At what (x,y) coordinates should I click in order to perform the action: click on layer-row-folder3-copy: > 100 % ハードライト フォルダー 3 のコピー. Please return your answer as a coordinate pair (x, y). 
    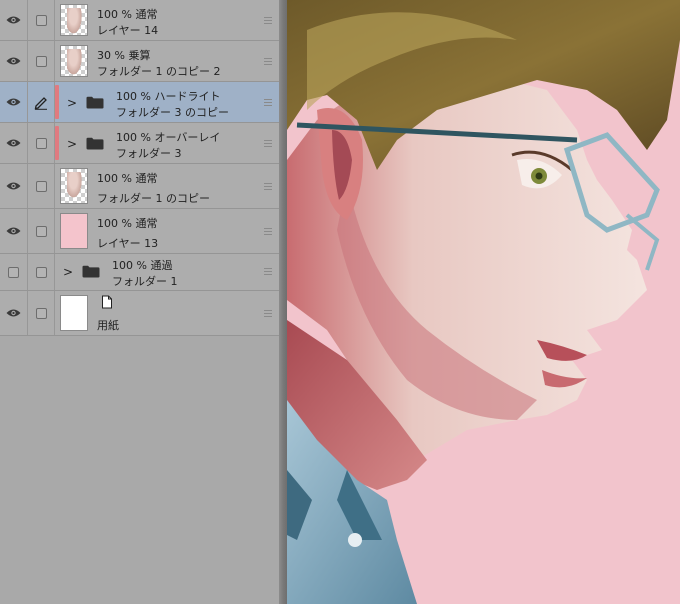
    Looking at the image, I should click on (139, 102).